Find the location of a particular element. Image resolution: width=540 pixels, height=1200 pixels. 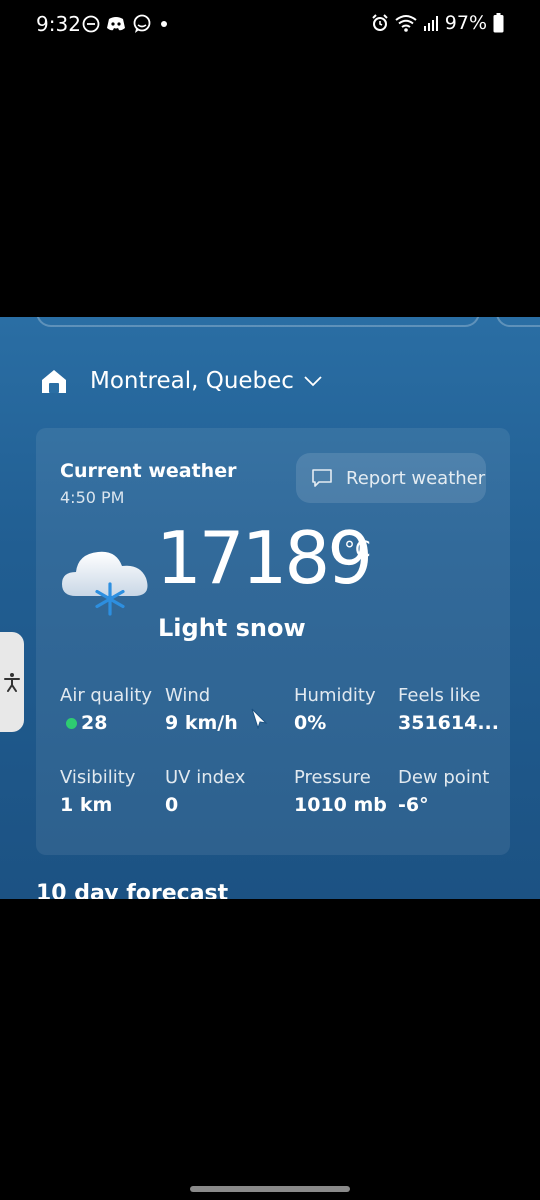

pressure-value: 1010 mb is located at coordinates (340, 805).